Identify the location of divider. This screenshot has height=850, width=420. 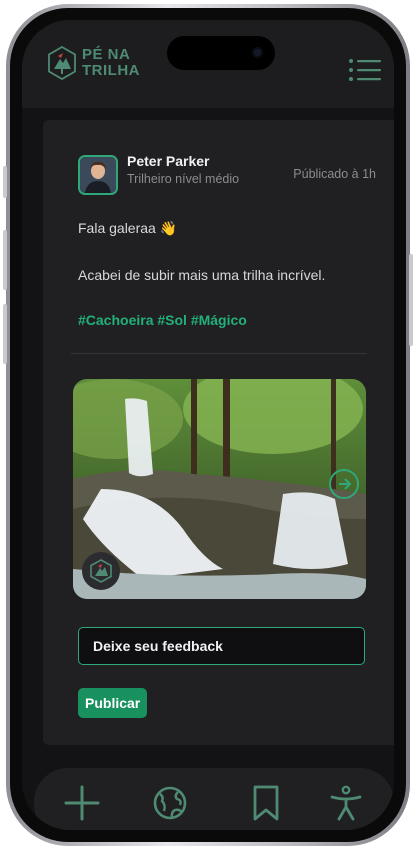
(219, 353).